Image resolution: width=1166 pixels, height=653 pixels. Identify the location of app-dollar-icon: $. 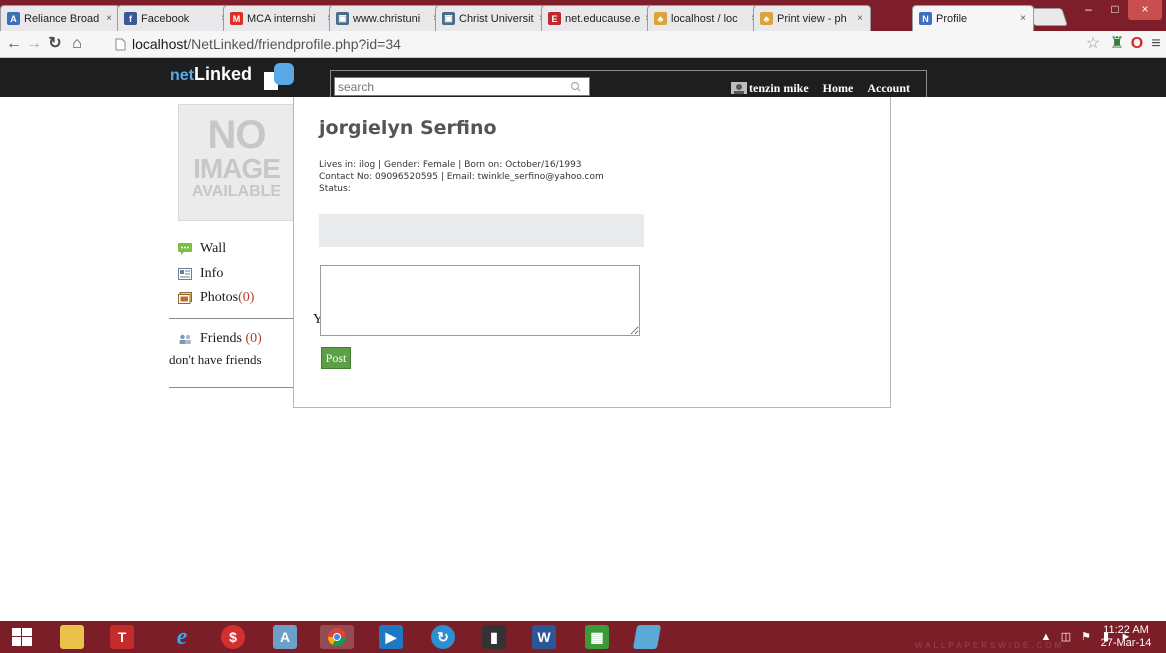
(233, 637).